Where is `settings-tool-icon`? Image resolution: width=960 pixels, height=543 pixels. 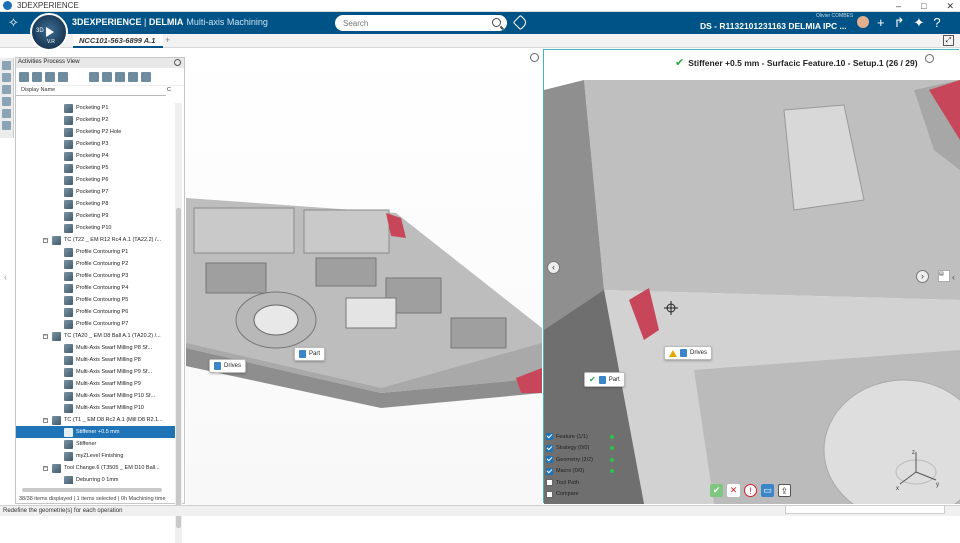
settings-tool-icon is located at coordinates (133, 76).